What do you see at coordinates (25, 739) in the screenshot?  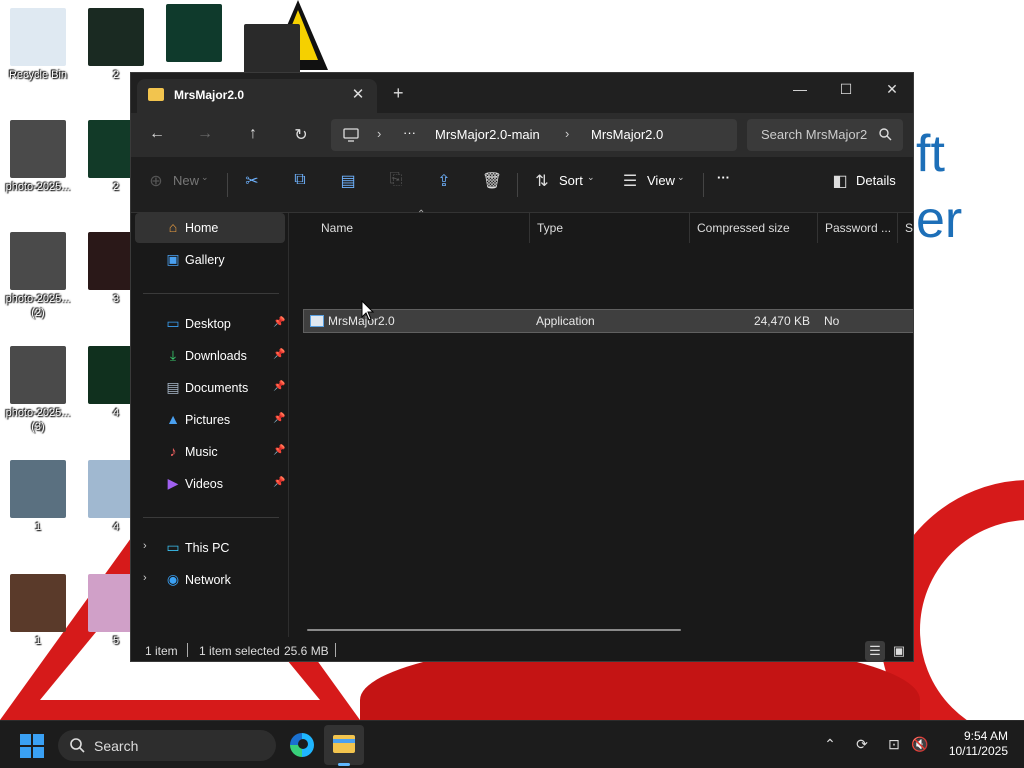 I see `windows-logo-icon` at bounding box center [25, 739].